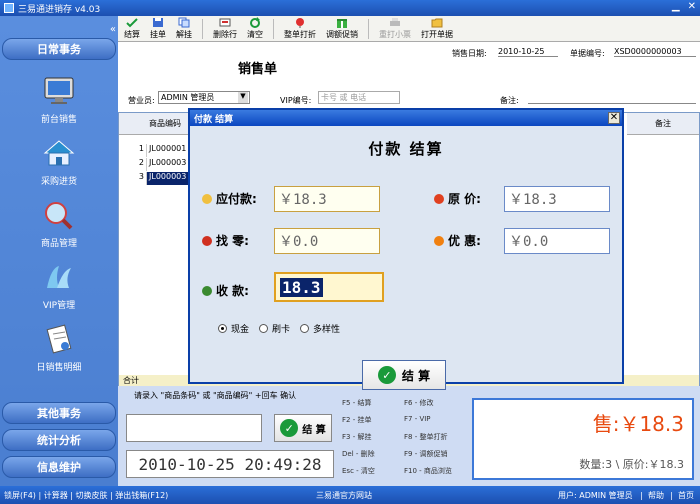 The height and width of the screenshot is (504, 700). I want to click on shortcut-item: Del - 删除, so click(358, 454).